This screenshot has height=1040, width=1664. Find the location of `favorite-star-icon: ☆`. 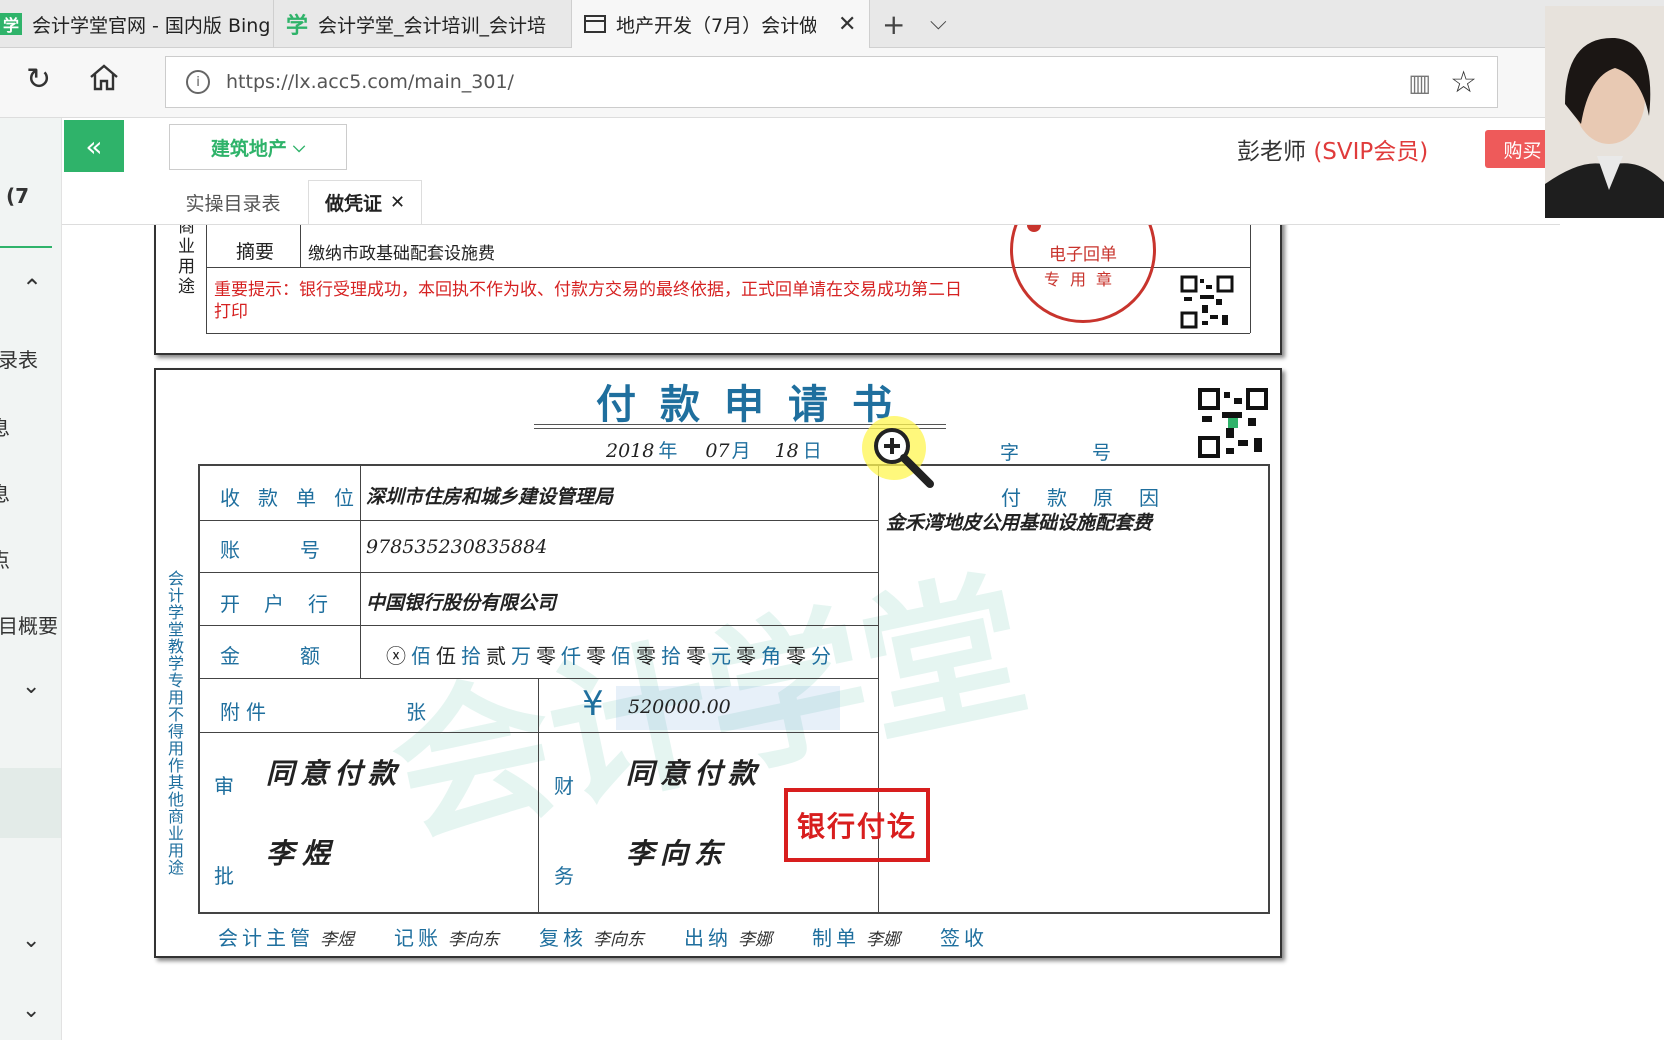

favorite-star-icon: ☆ is located at coordinates (1463, 82).